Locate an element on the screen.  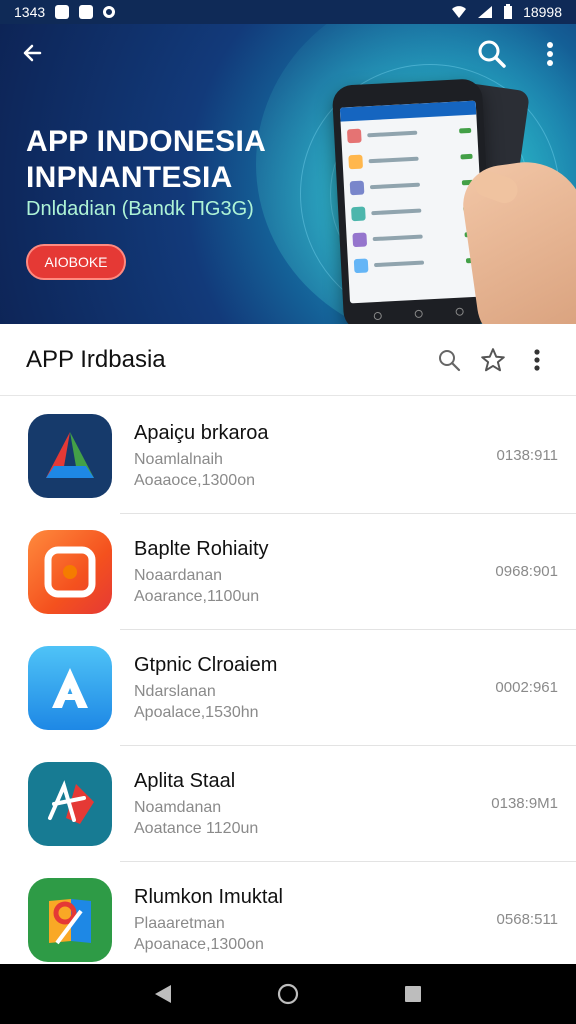
app-timestamp: 0138:9M1 is located at coordinates (524, 803).